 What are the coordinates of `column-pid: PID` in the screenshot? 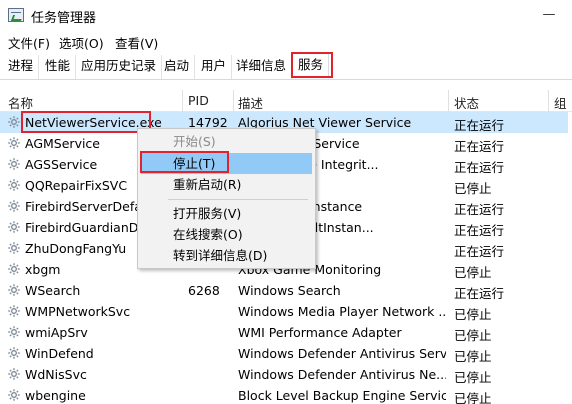 It's located at (198, 100).